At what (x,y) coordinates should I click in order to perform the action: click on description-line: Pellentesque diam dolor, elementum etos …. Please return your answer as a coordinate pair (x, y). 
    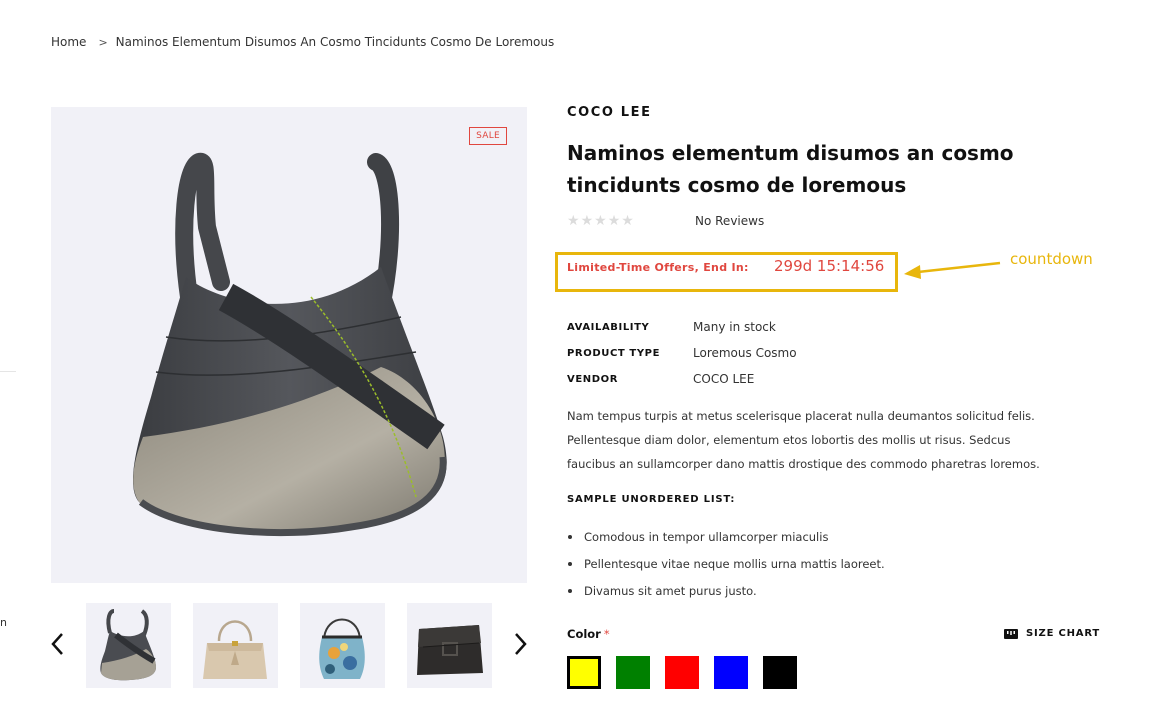
    Looking at the image, I should click on (789, 440).